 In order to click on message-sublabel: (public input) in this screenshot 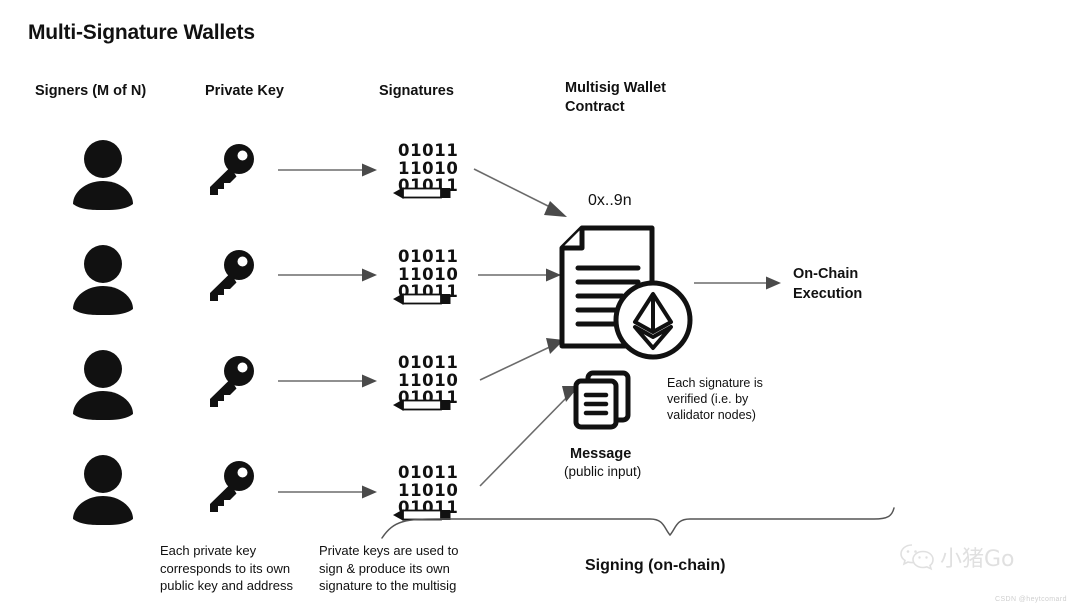, I will do `click(603, 471)`.